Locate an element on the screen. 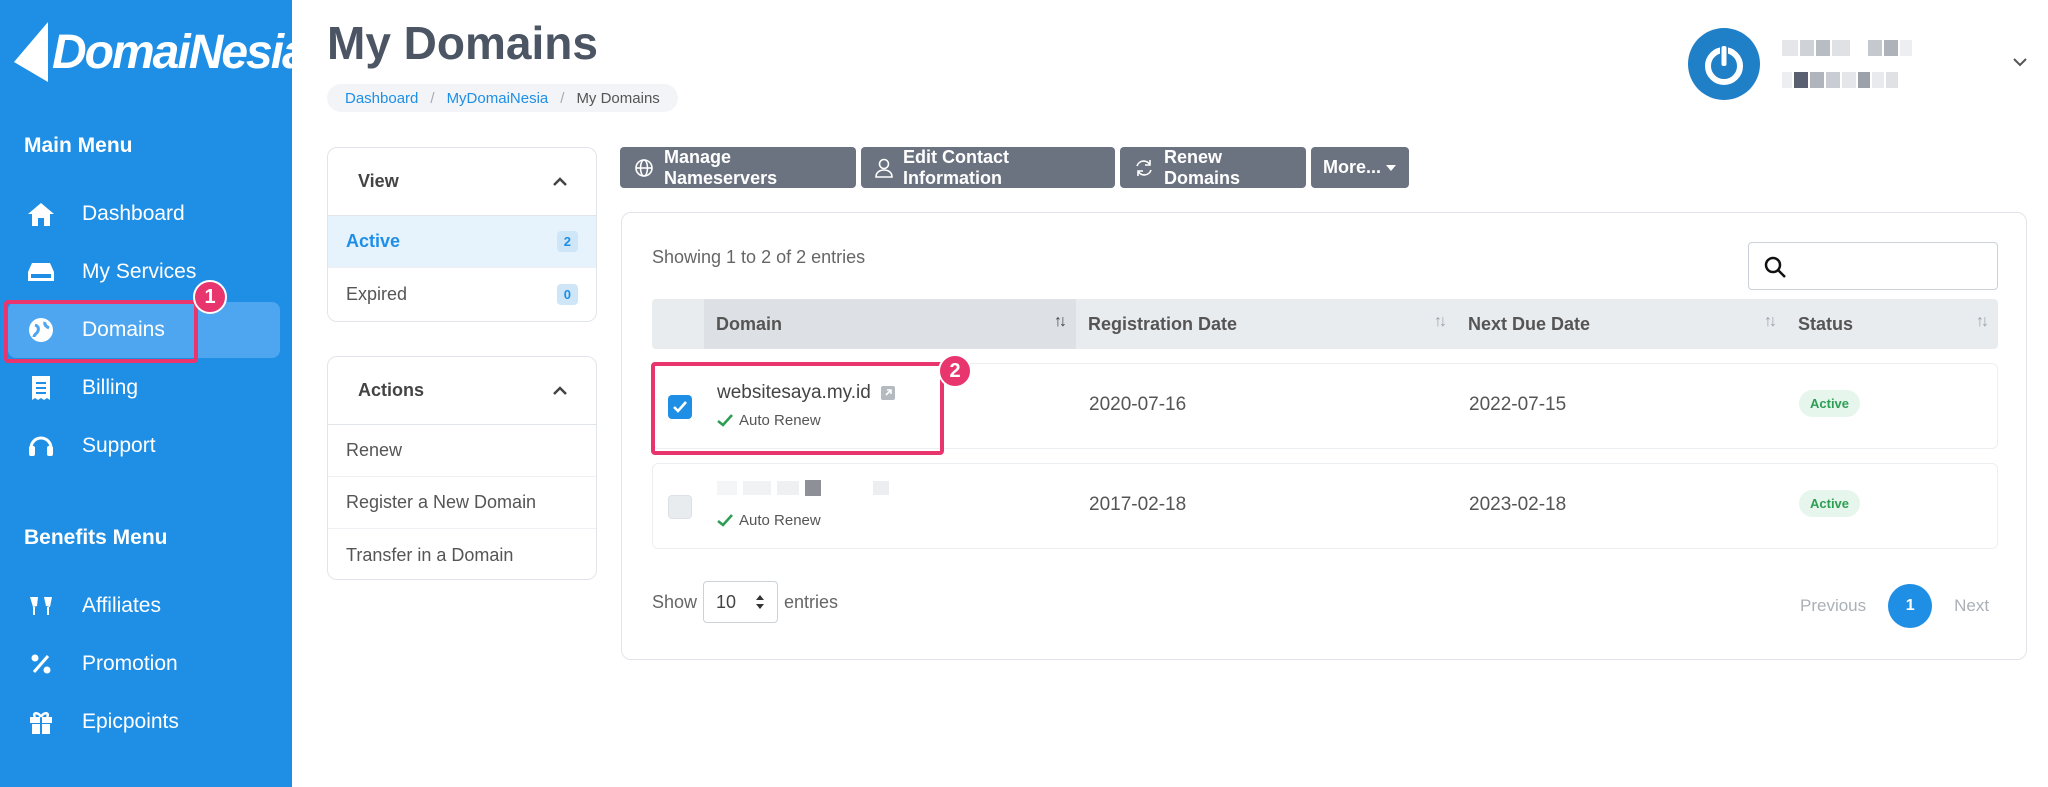 Image resolution: width=2048 pixels, height=787 pixels. sidebar-item-promotion: Promotion is located at coordinates (144, 664).